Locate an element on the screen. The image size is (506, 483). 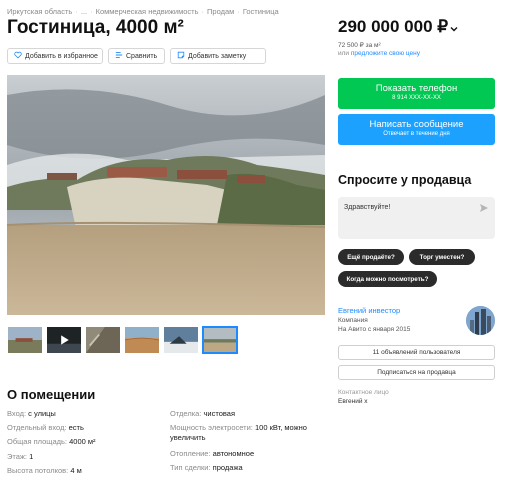
add-note-button: Добавить заметку is located at coordinates (218, 56).